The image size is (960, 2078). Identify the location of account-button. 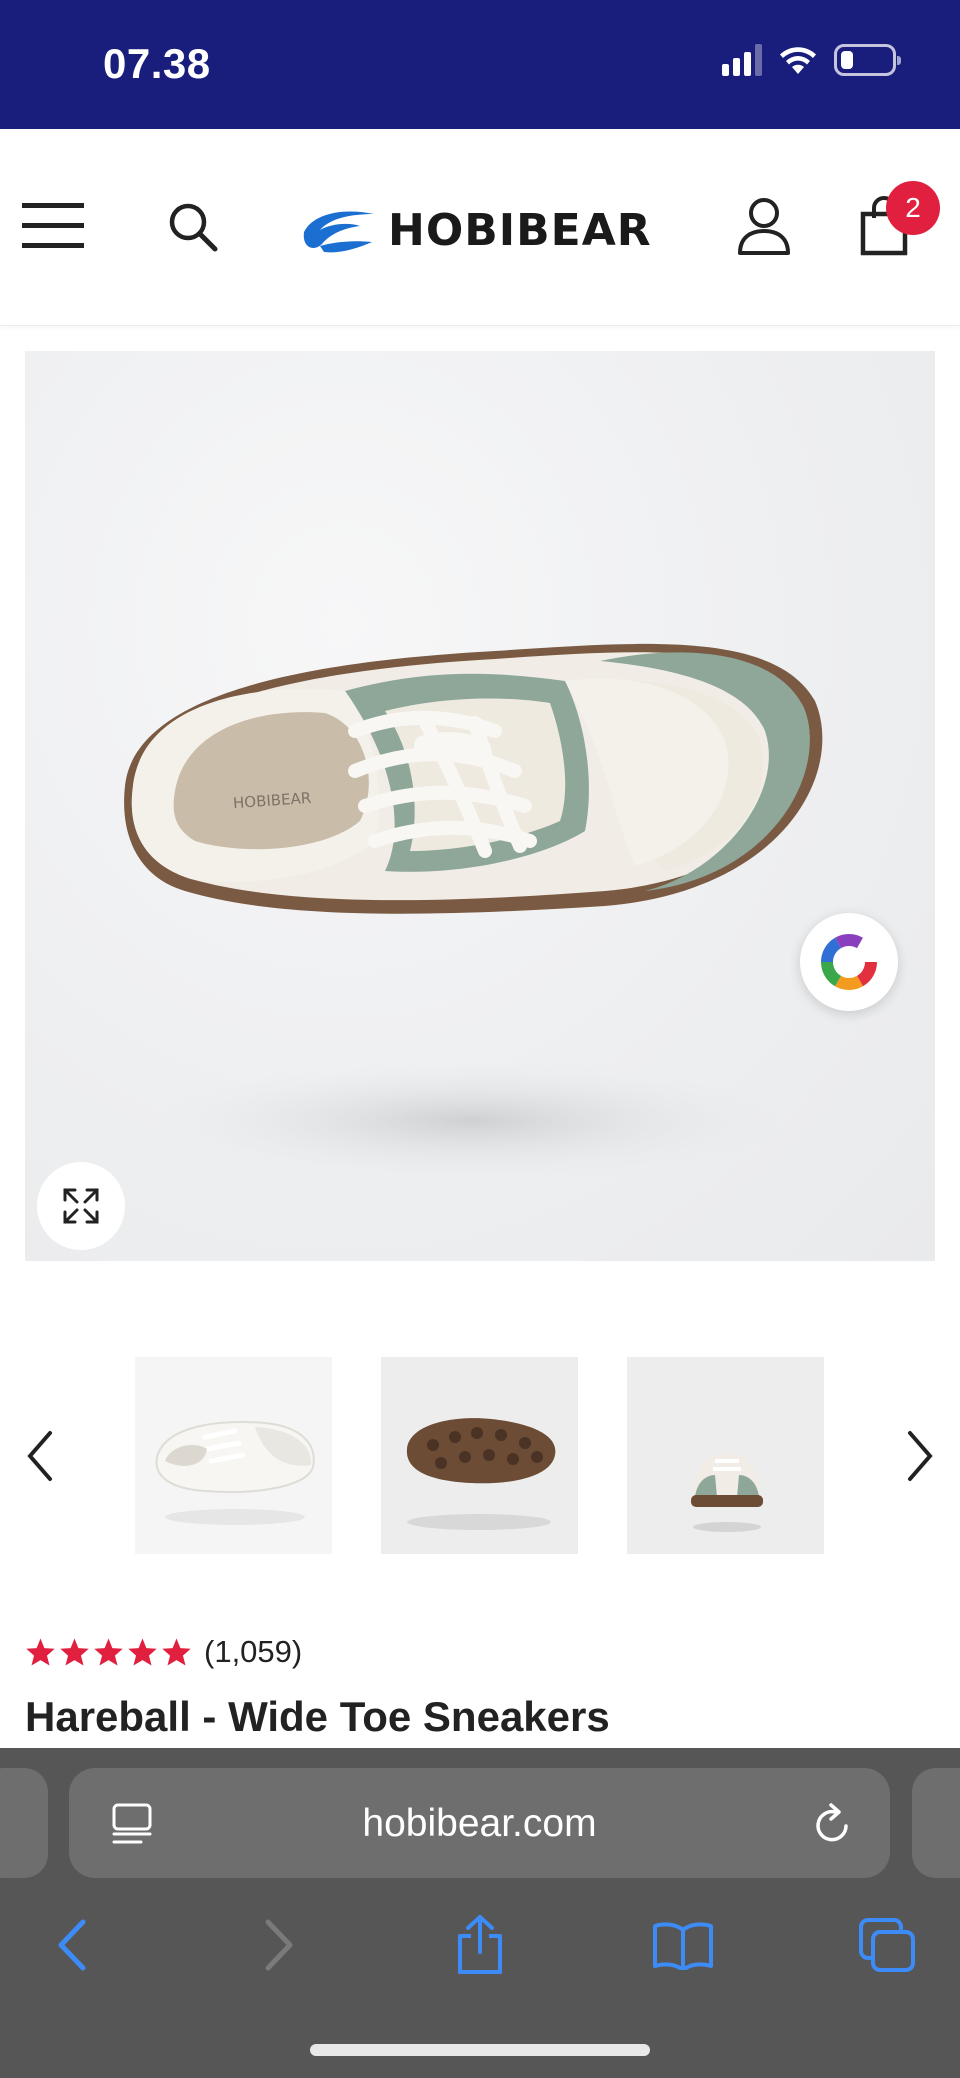
(764, 226).